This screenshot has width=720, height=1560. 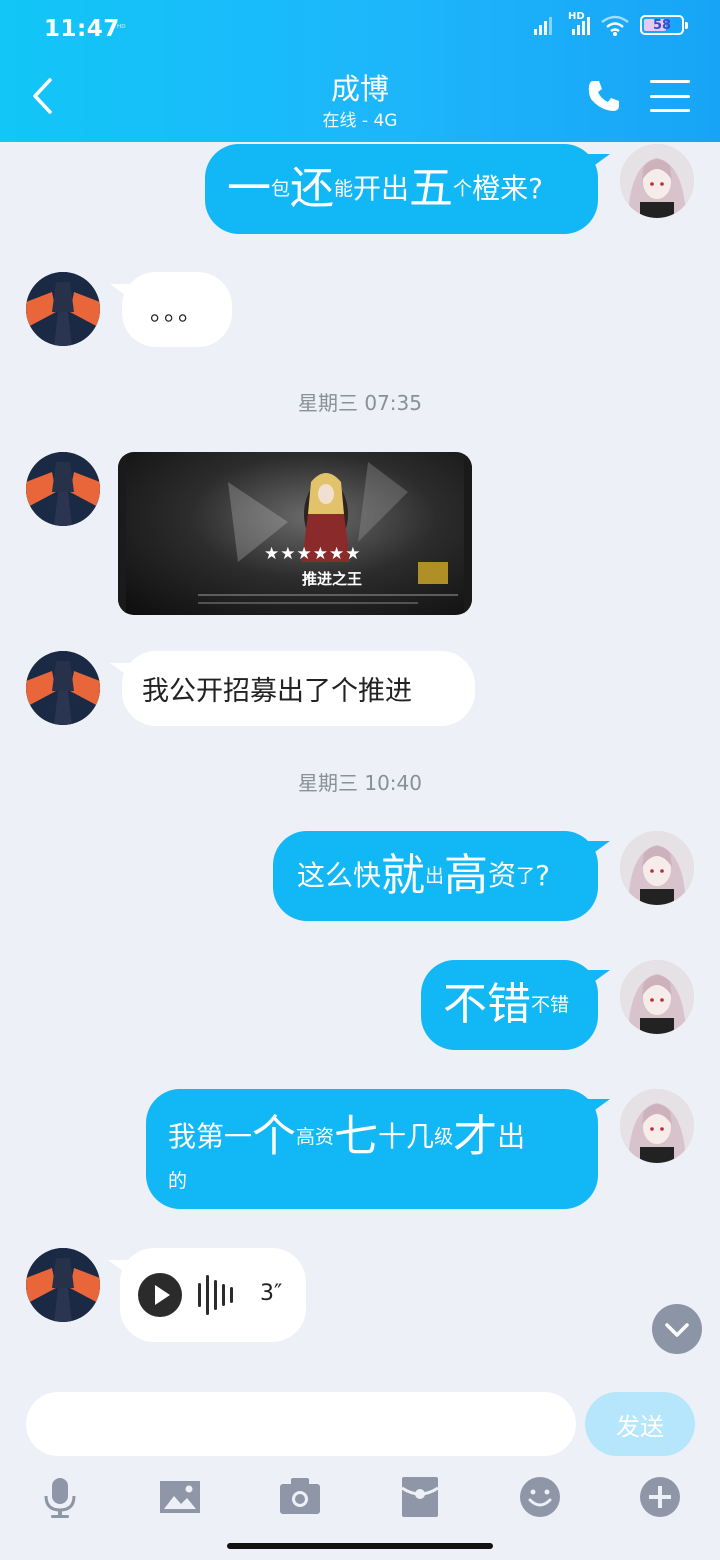 I want to click on phone-icon, so click(x=603, y=96).